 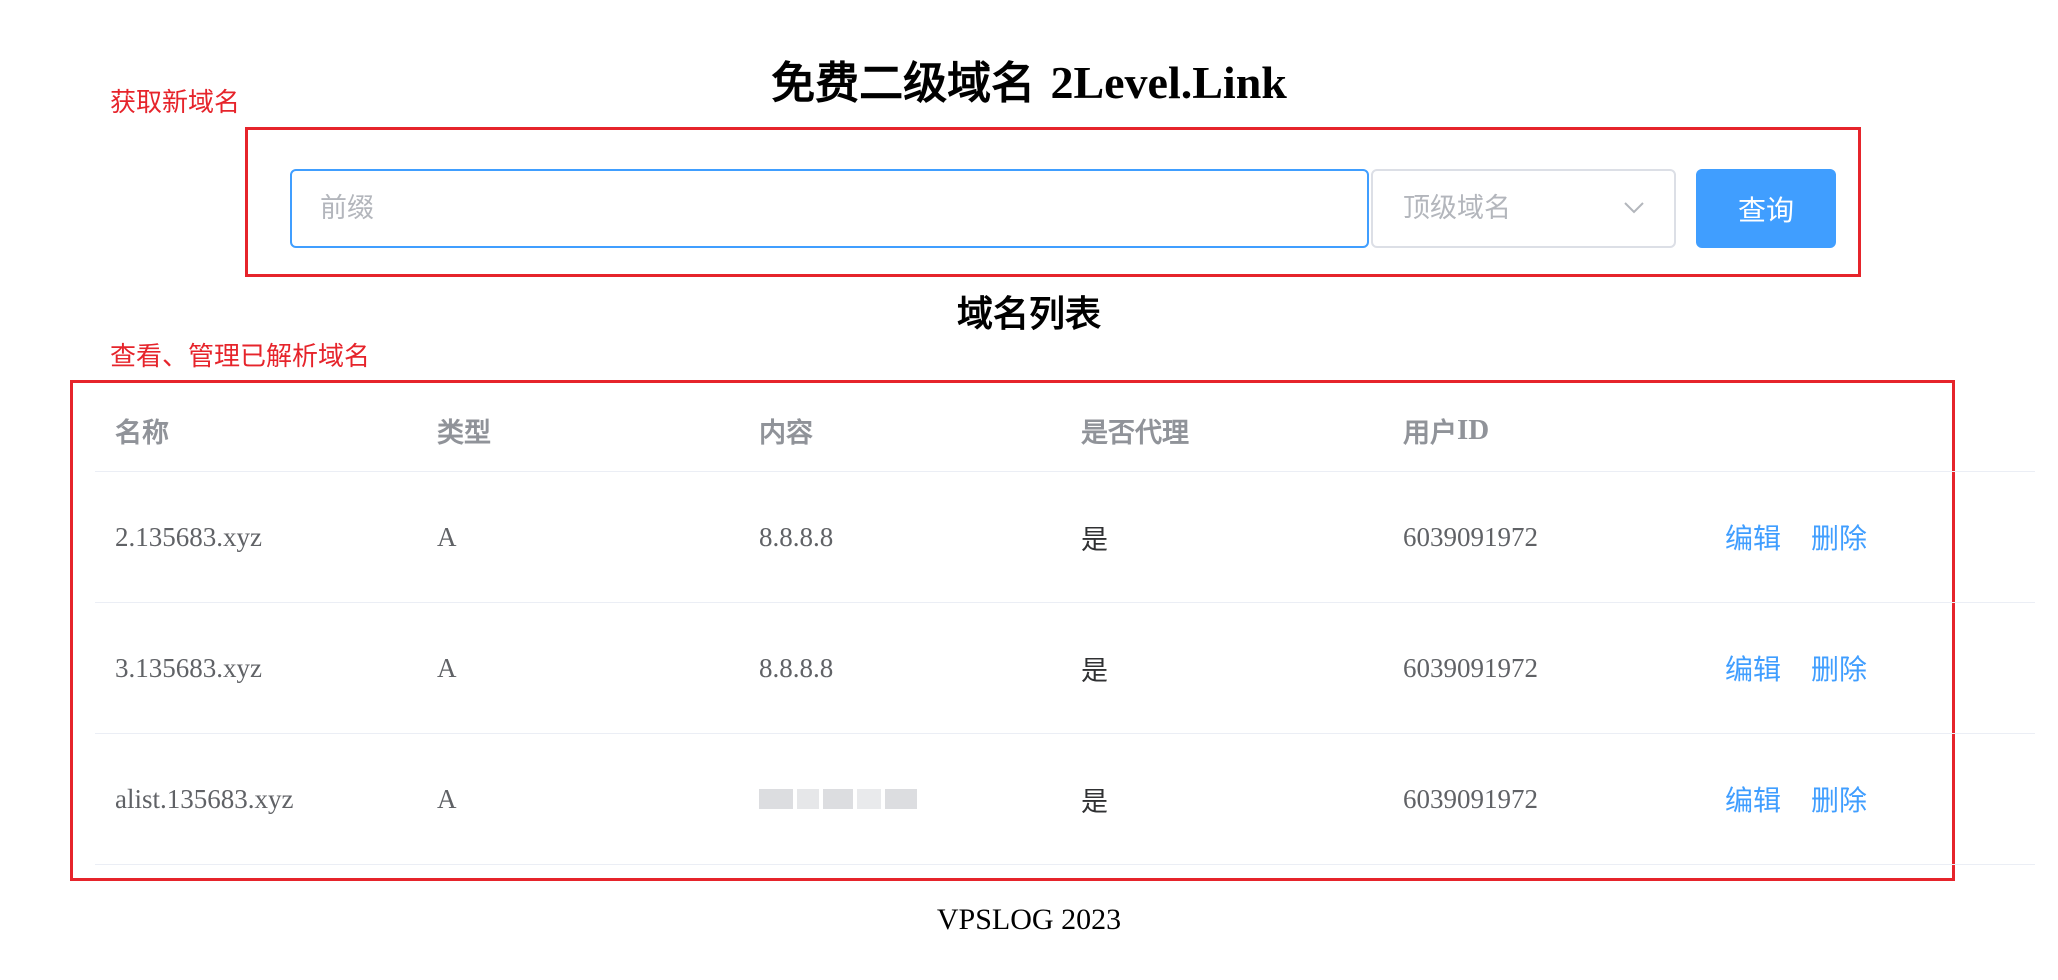 What do you see at coordinates (1029, 919) in the screenshot?
I see `footer: VPSLOG 2023` at bounding box center [1029, 919].